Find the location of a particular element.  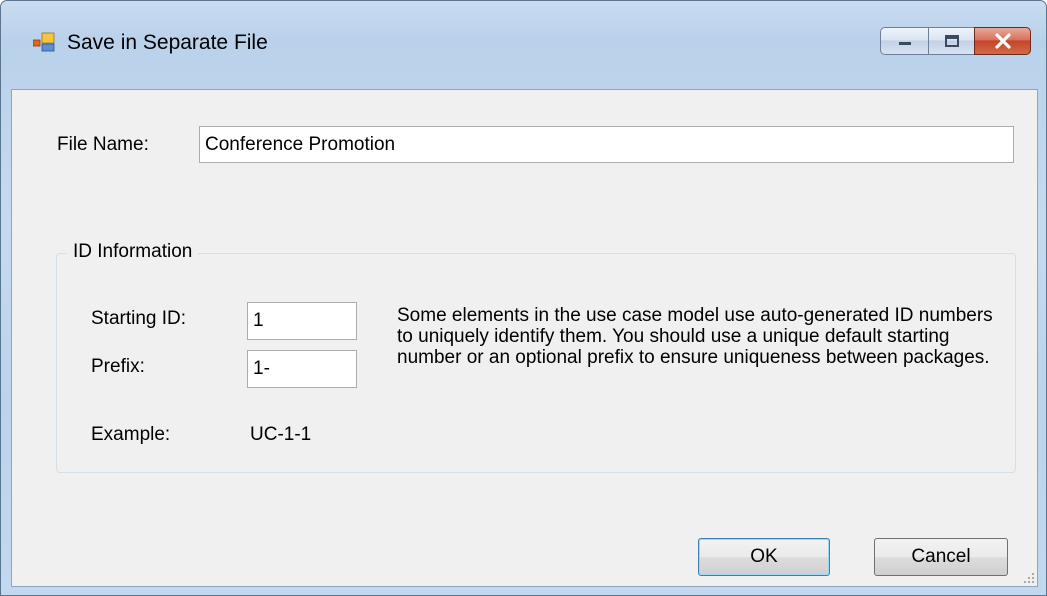

cancel-button: Cancel is located at coordinates (941, 557).